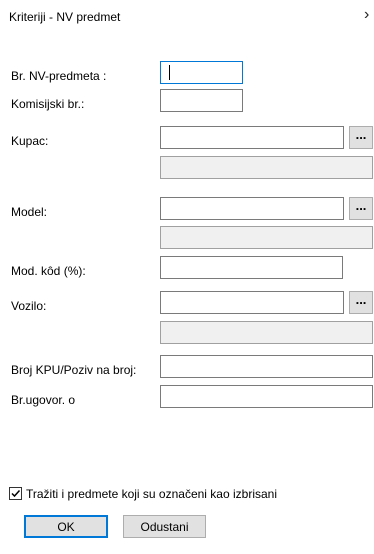 This screenshot has height=554, width=374. I want to click on broj-kpu-input, so click(266, 366).